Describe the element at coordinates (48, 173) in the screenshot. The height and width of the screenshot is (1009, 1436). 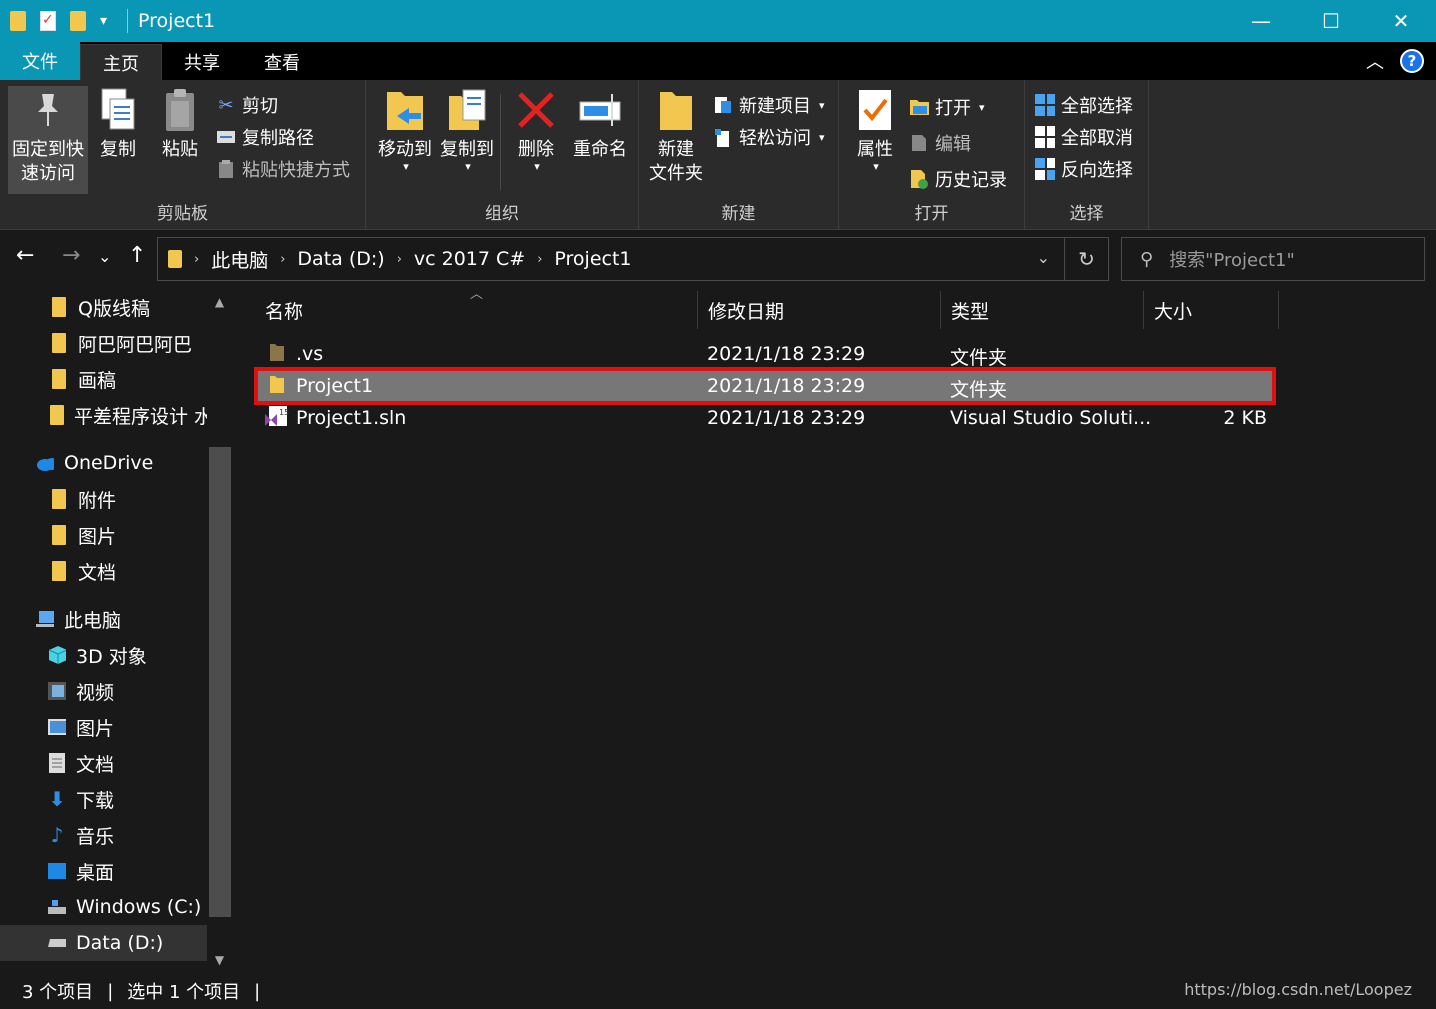
I see `pin-label-2: 速访问` at that location.